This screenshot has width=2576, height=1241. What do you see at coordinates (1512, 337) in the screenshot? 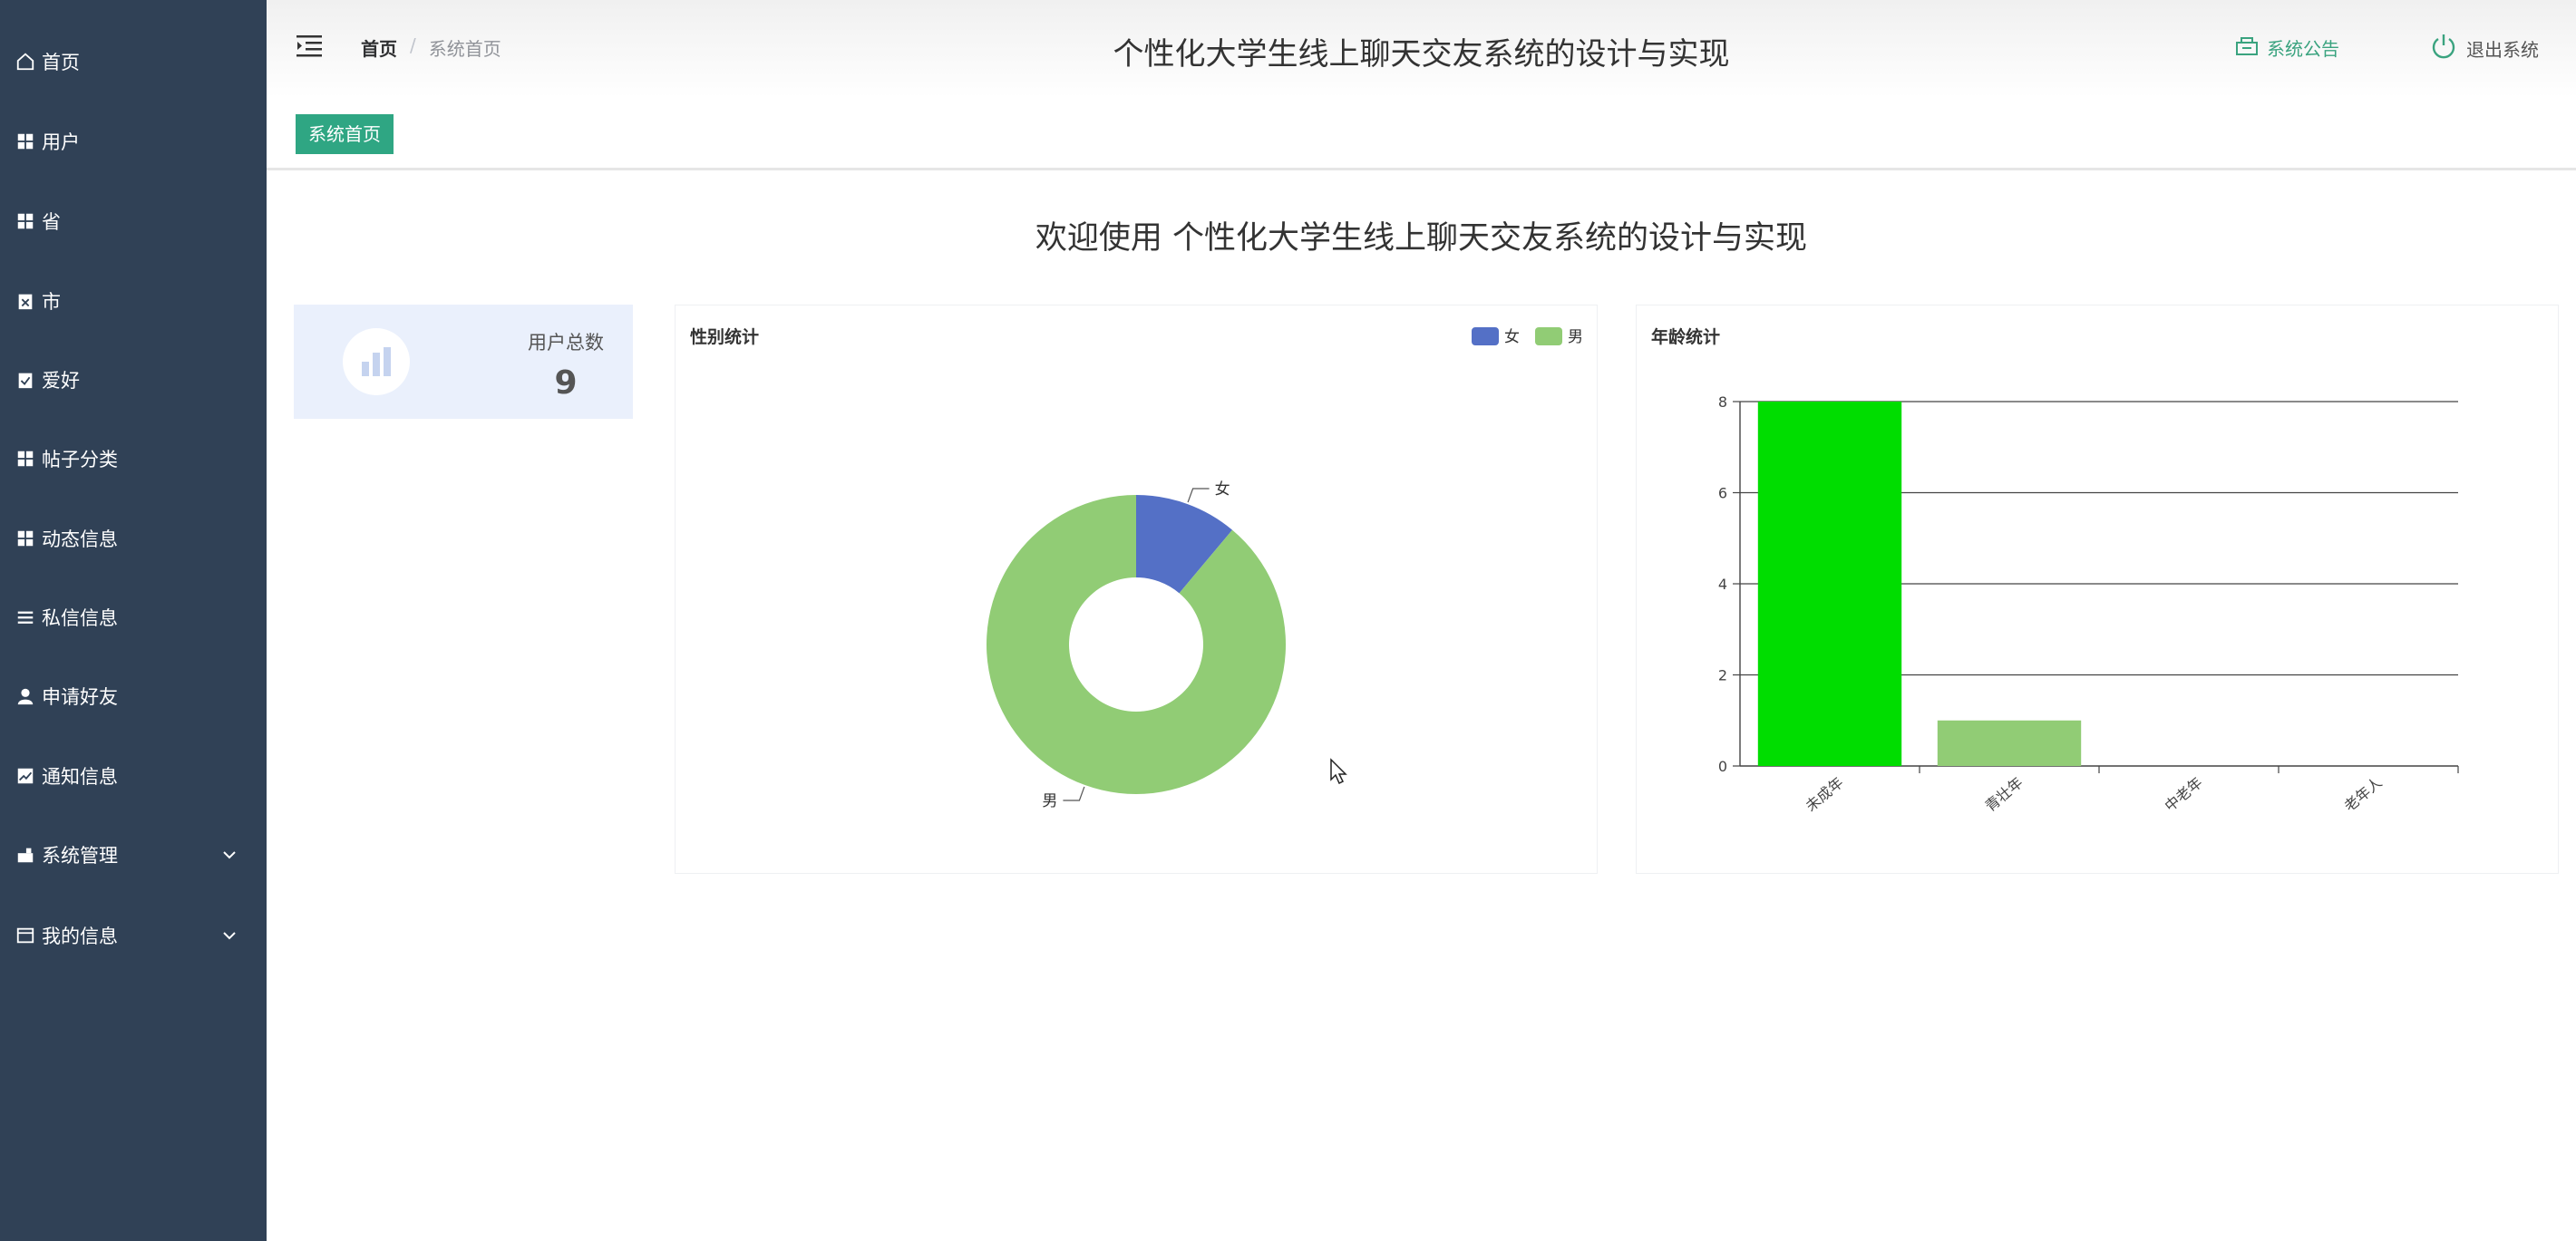
I see `legend-label: 女` at bounding box center [1512, 337].